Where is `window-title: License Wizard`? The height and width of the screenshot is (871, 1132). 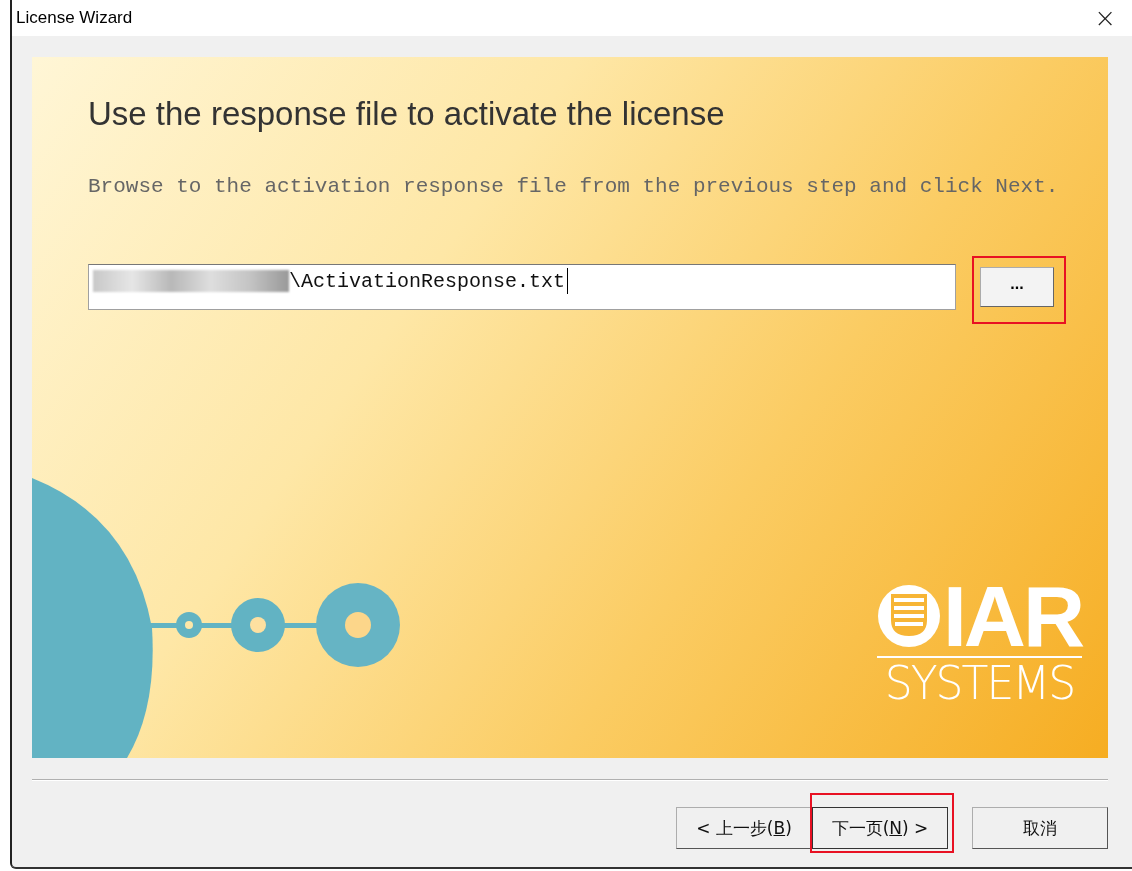 window-title: License Wizard is located at coordinates (74, 18).